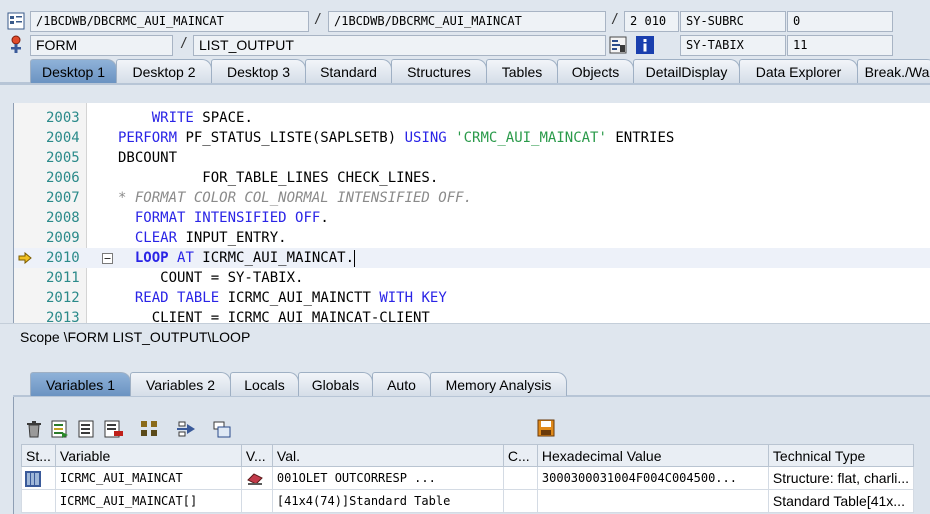 This screenshot has height=514, width=930. I want to click on tab-variables-2: Variables 2, so click(180, 384).